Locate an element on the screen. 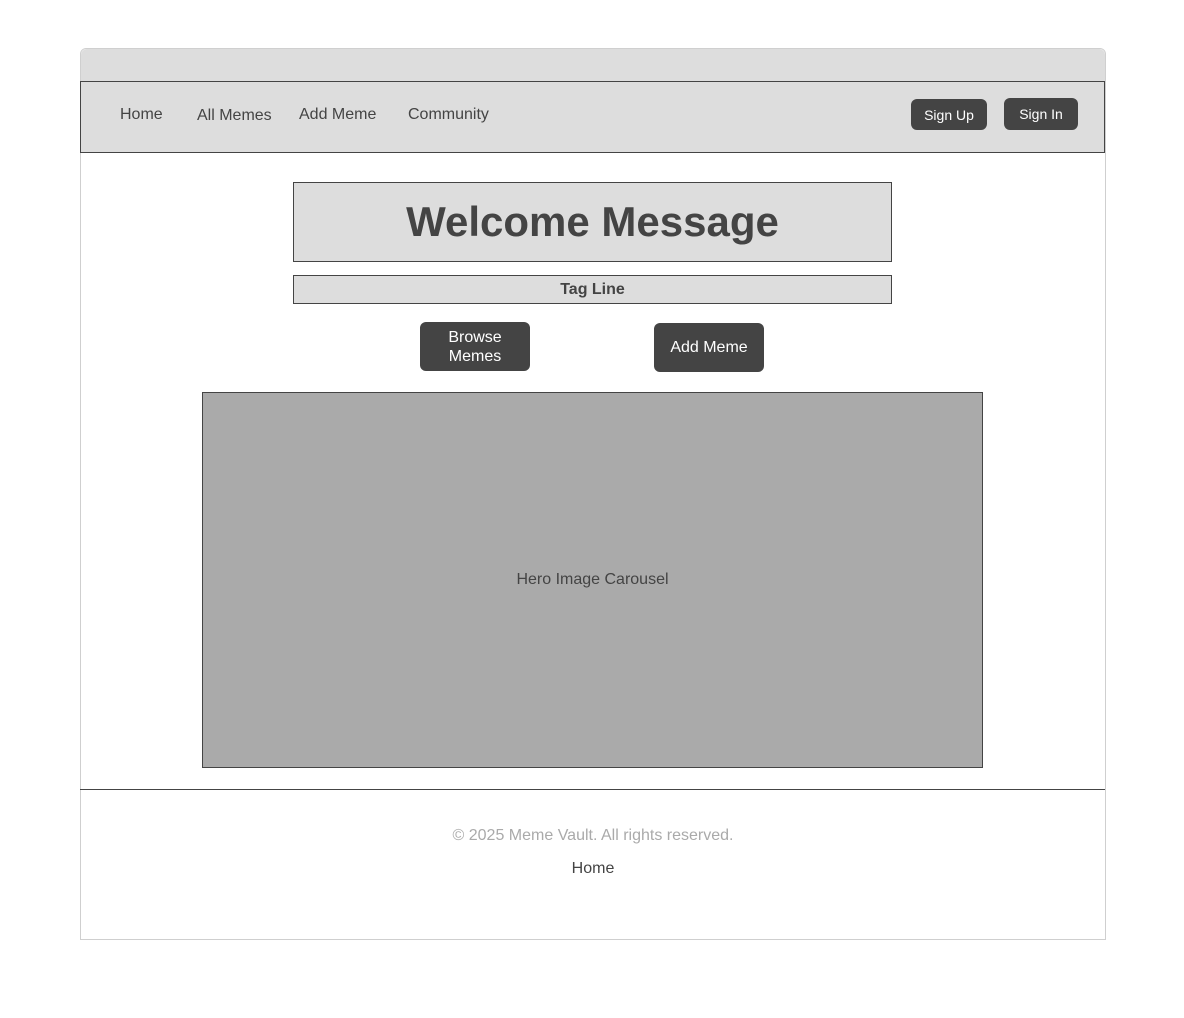 The image size is (1184, 1018). welcome-message: Welcome Message is located at coordinates (592, 222).